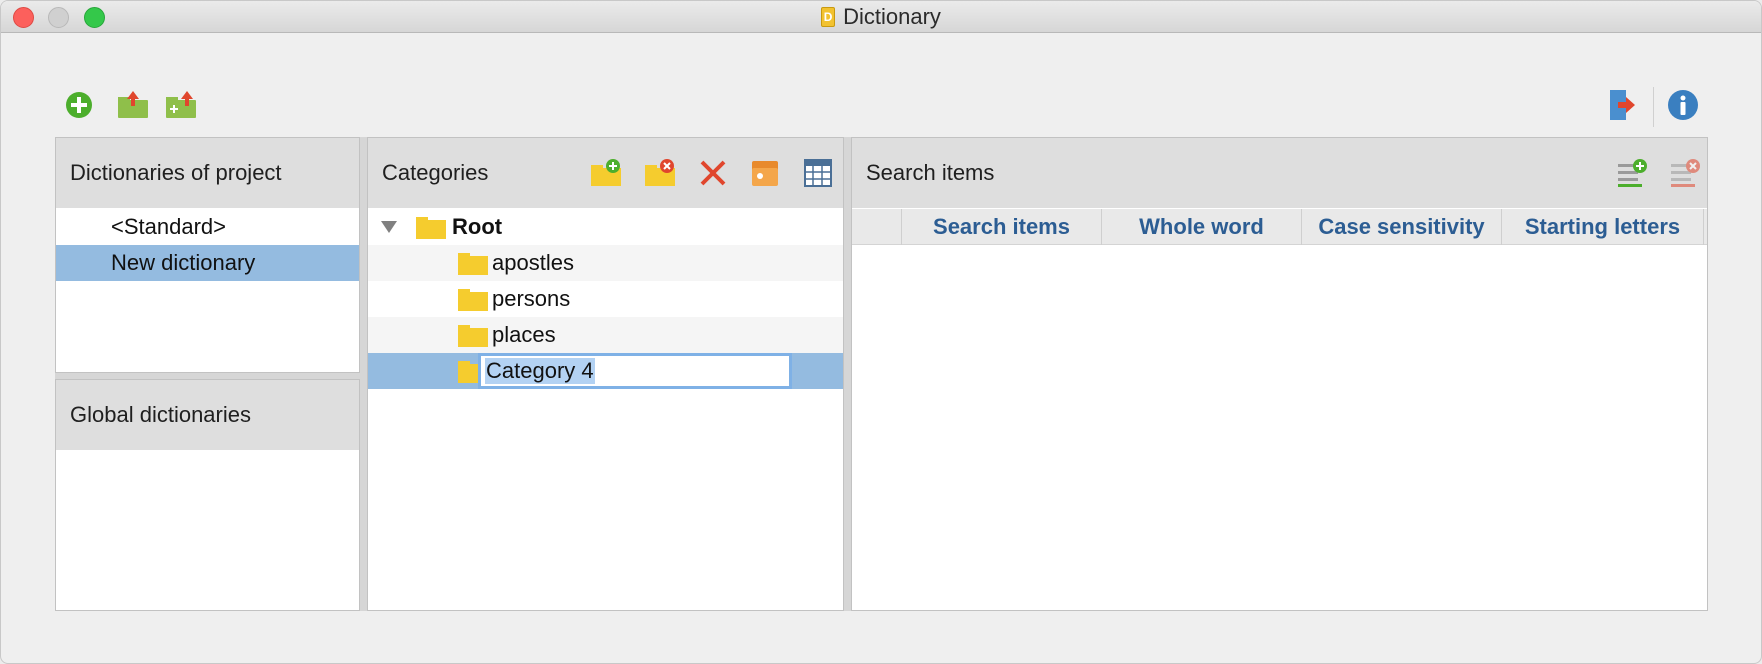 Image resolution: width=1762 pixels, height=664 pixels. I want to click on add-category-button, so click(606, 173).